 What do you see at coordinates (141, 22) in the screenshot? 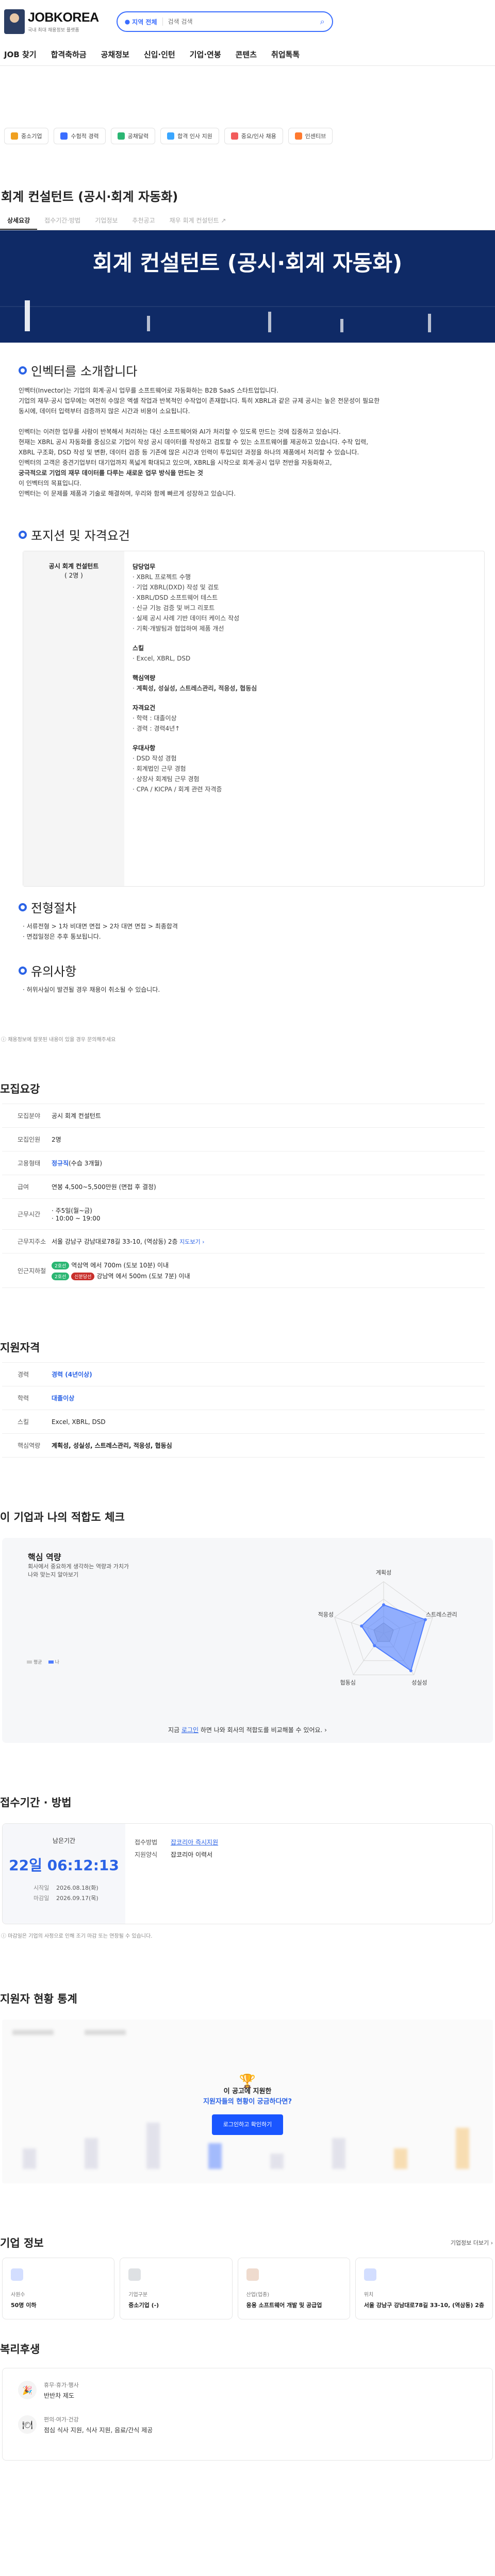
I see `region-selector: ● 지역 전체` at bounding box center [141, 22].